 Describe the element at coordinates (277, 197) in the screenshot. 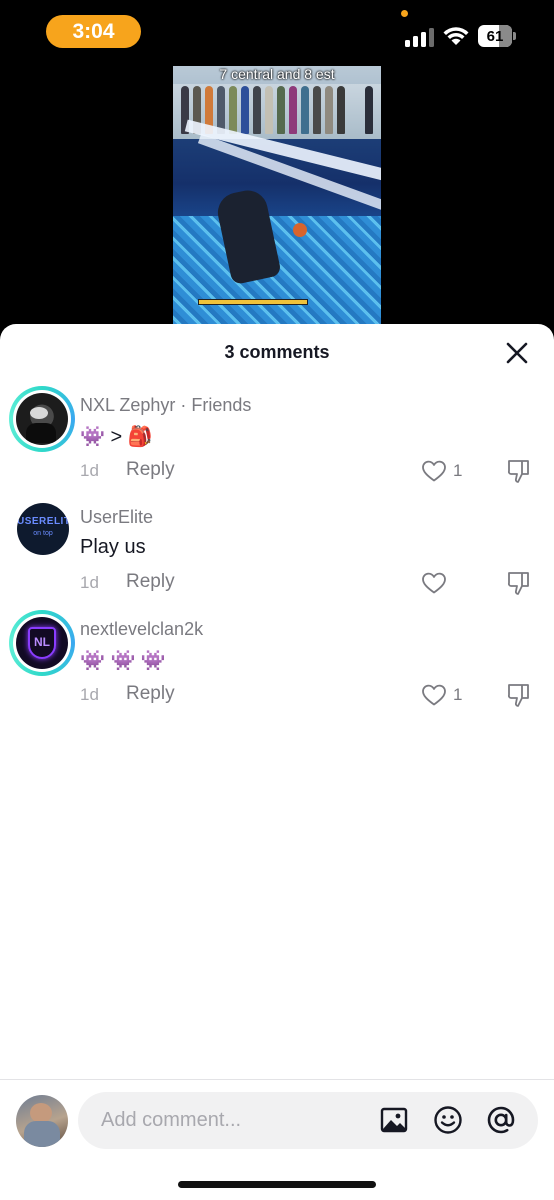

I see `video-preview` at that location.